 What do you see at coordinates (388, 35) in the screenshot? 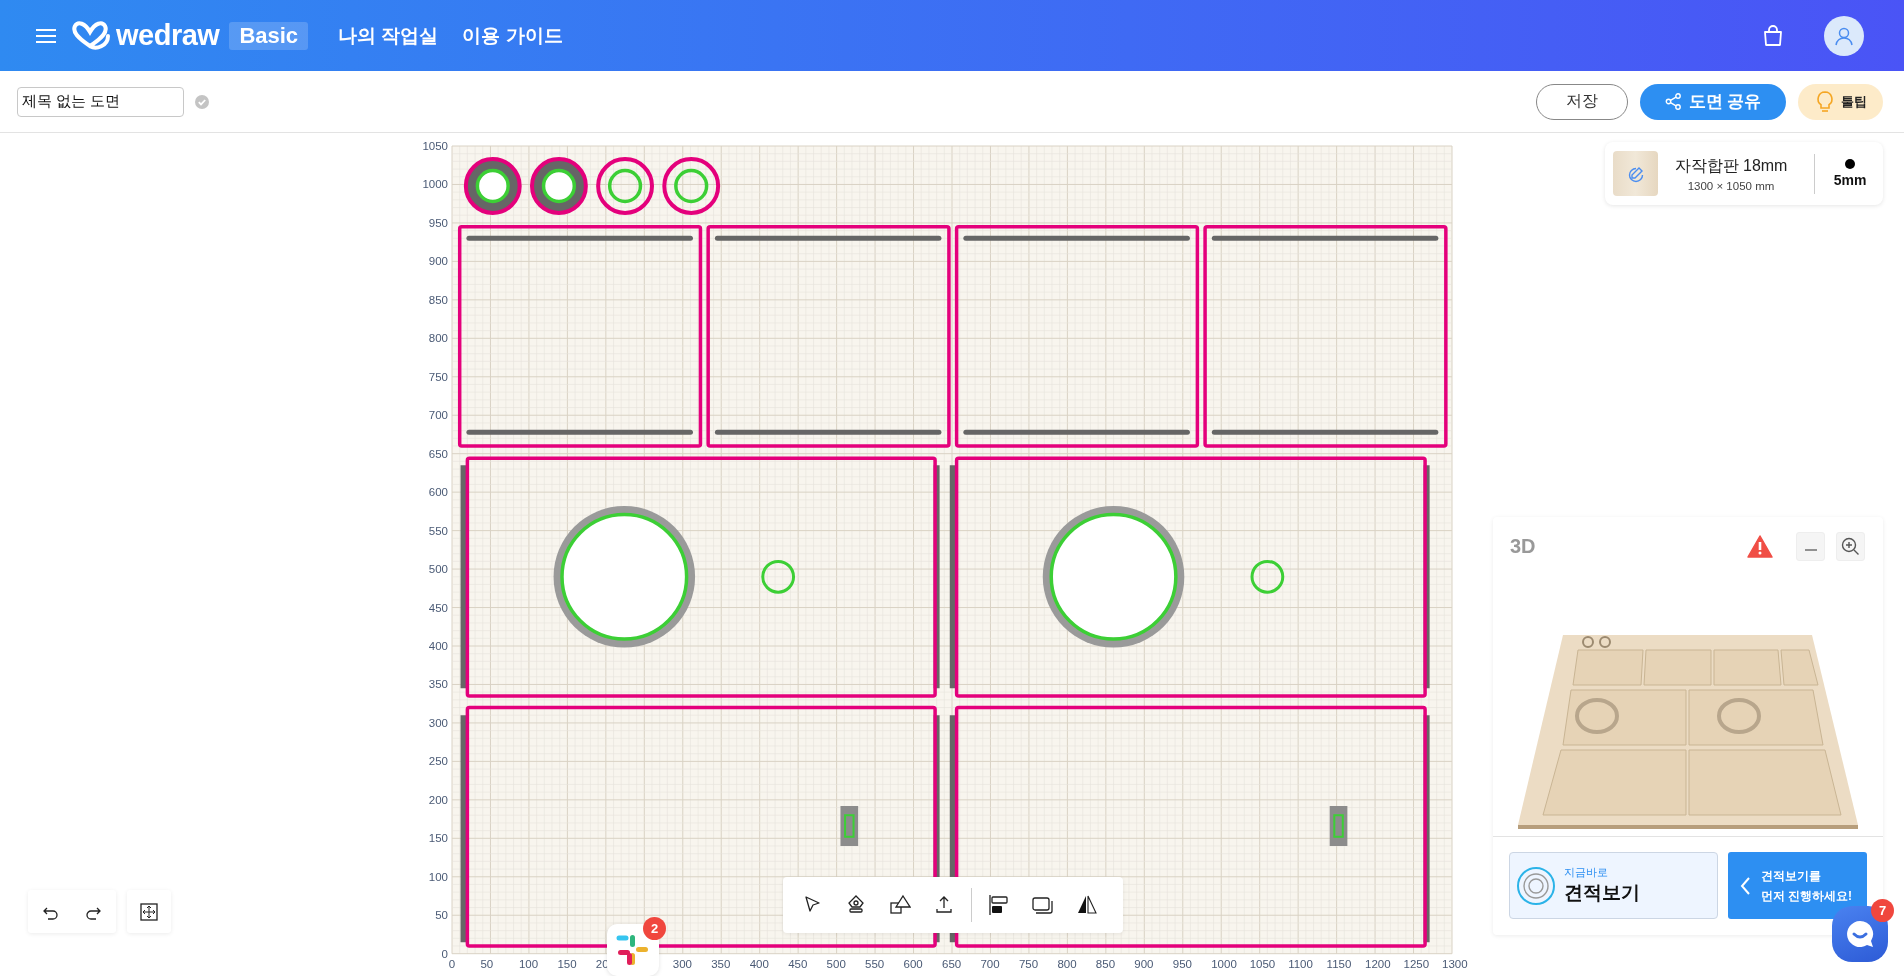
I see `nav-link: 나의 작업실` at bounding box center [388, 35].